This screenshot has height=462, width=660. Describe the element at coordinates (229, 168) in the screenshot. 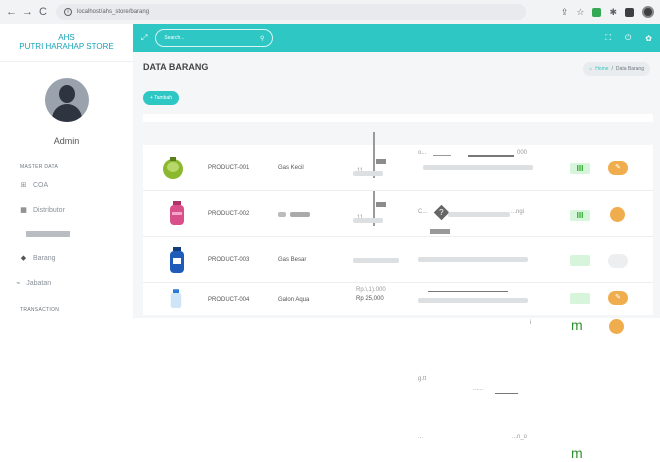

I see `product-code: PRODUCT-001` at that location.